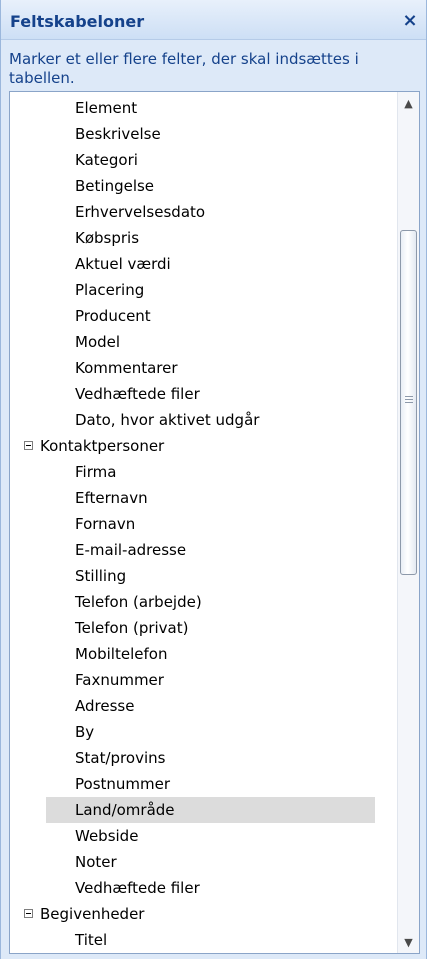 This screenshot has height=959, width=427. I want to click on field-label: Aktuel værdi, so click(123, 264).